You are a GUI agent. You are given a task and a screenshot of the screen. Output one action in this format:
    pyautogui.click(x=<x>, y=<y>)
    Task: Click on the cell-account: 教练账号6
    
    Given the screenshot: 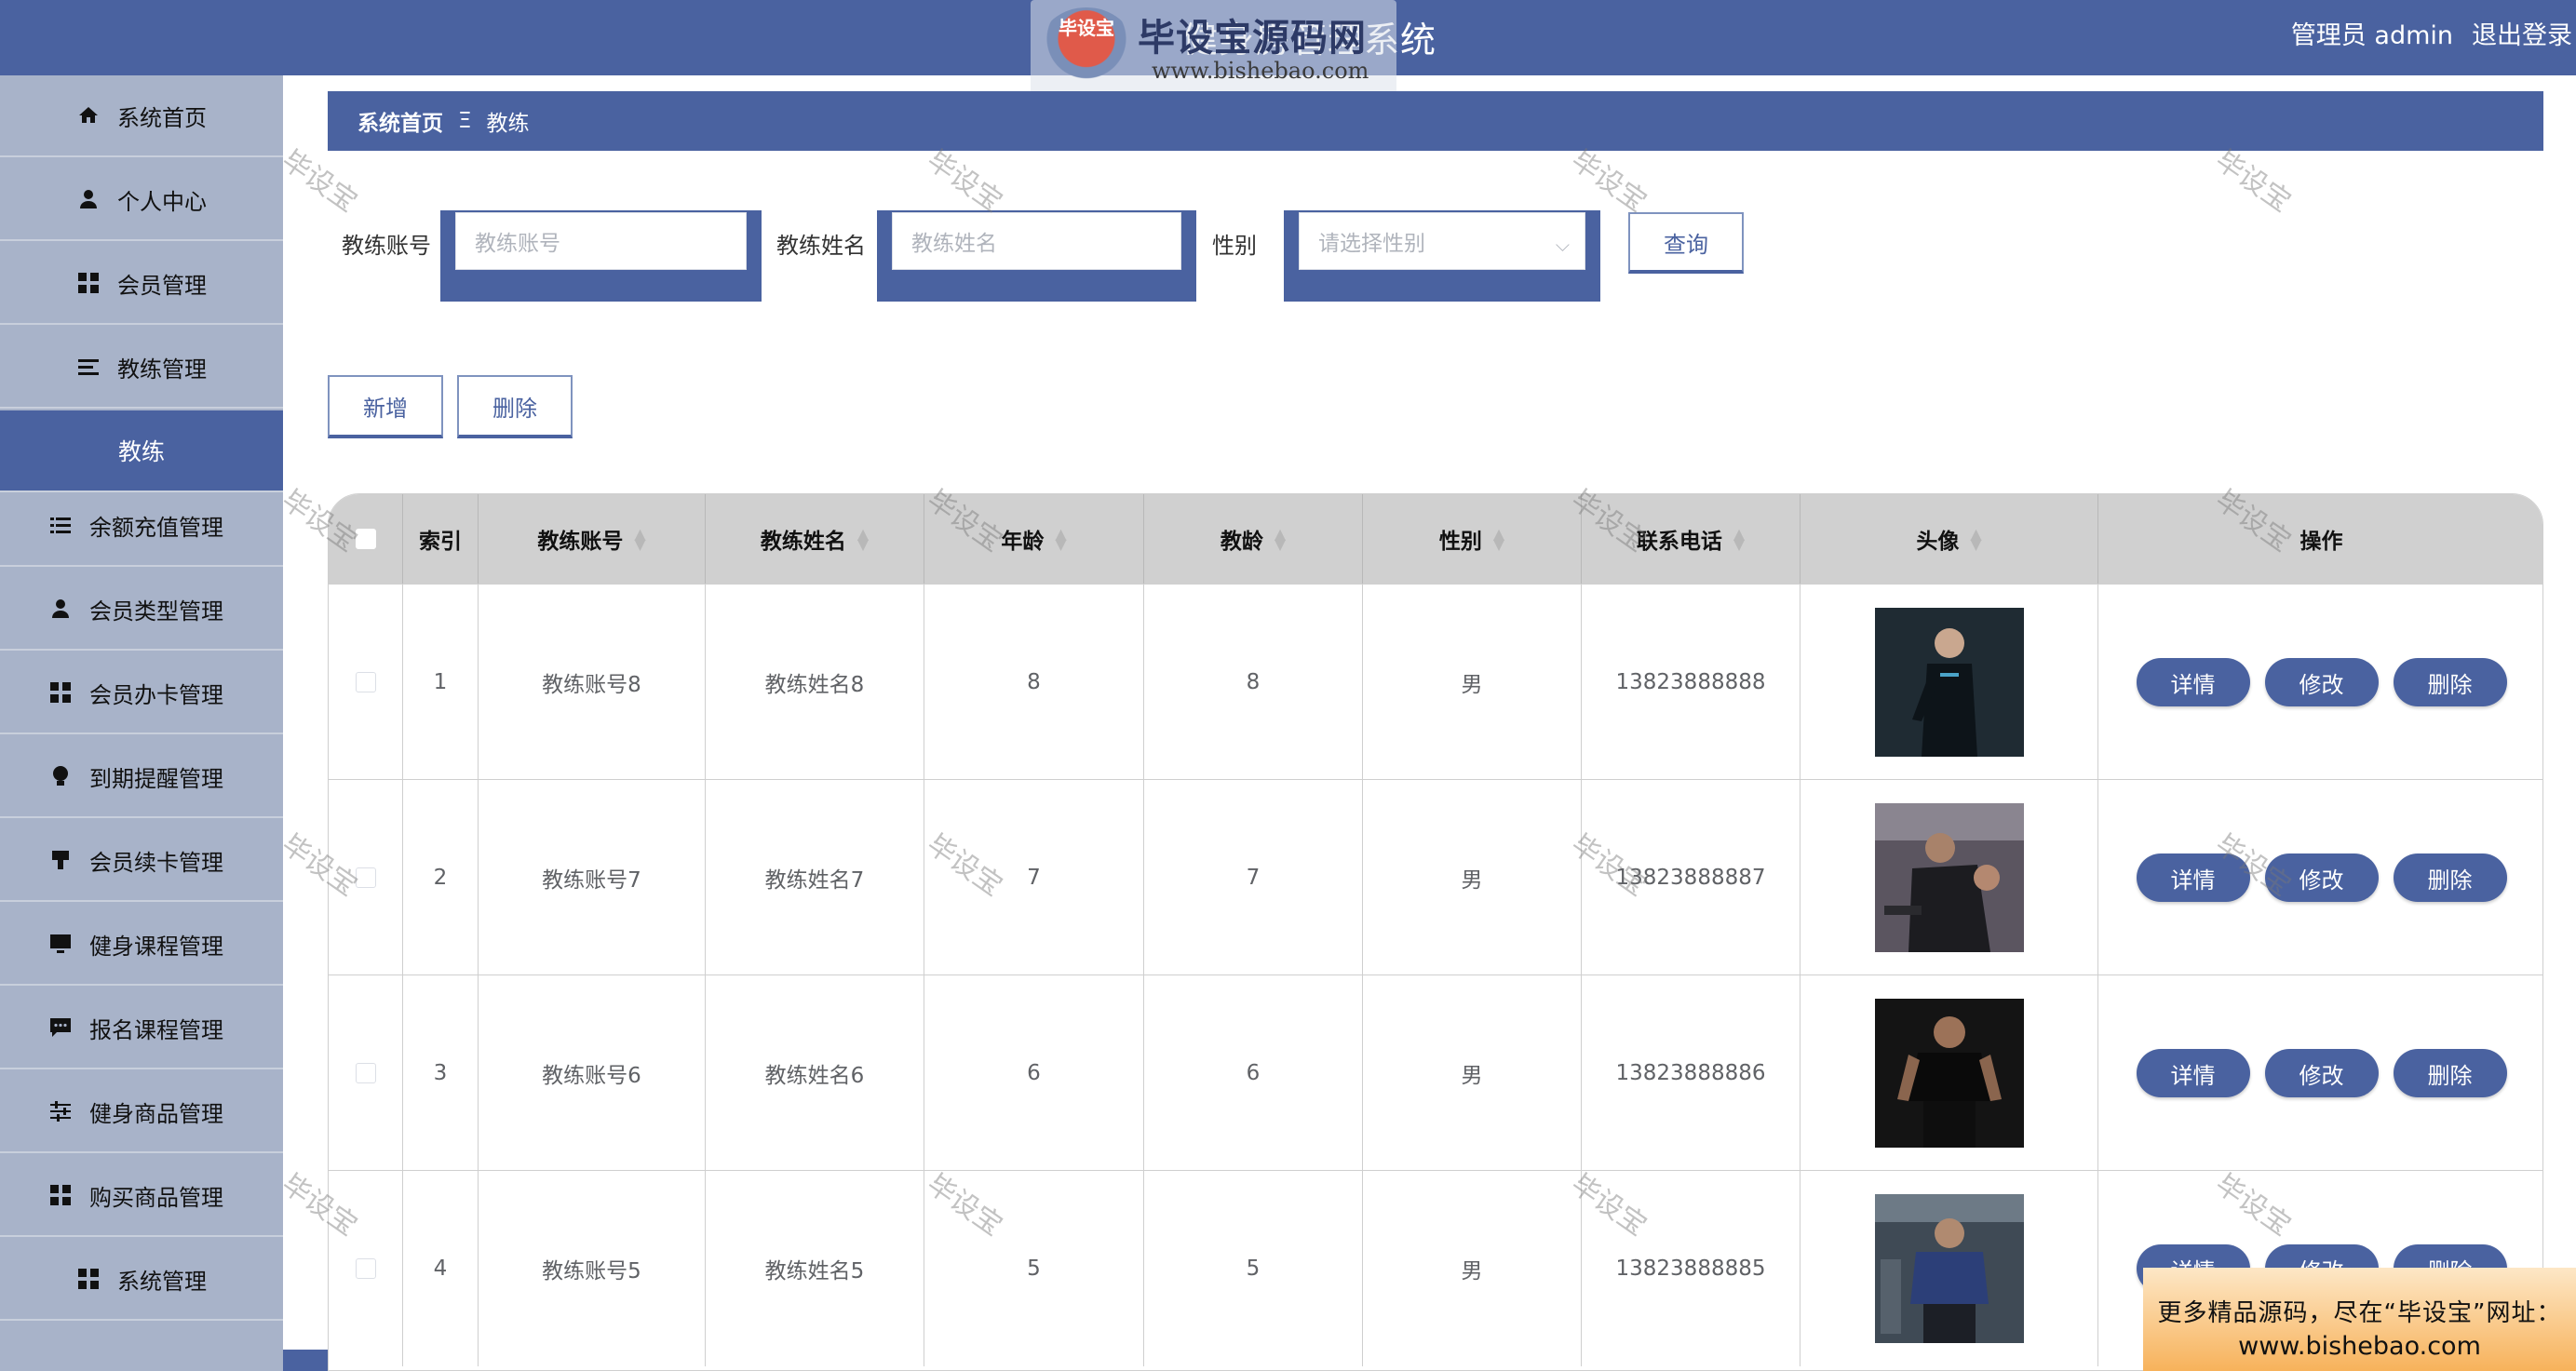 What is the action you would take?
    pyautogui.click(x=592, y=1073)
    